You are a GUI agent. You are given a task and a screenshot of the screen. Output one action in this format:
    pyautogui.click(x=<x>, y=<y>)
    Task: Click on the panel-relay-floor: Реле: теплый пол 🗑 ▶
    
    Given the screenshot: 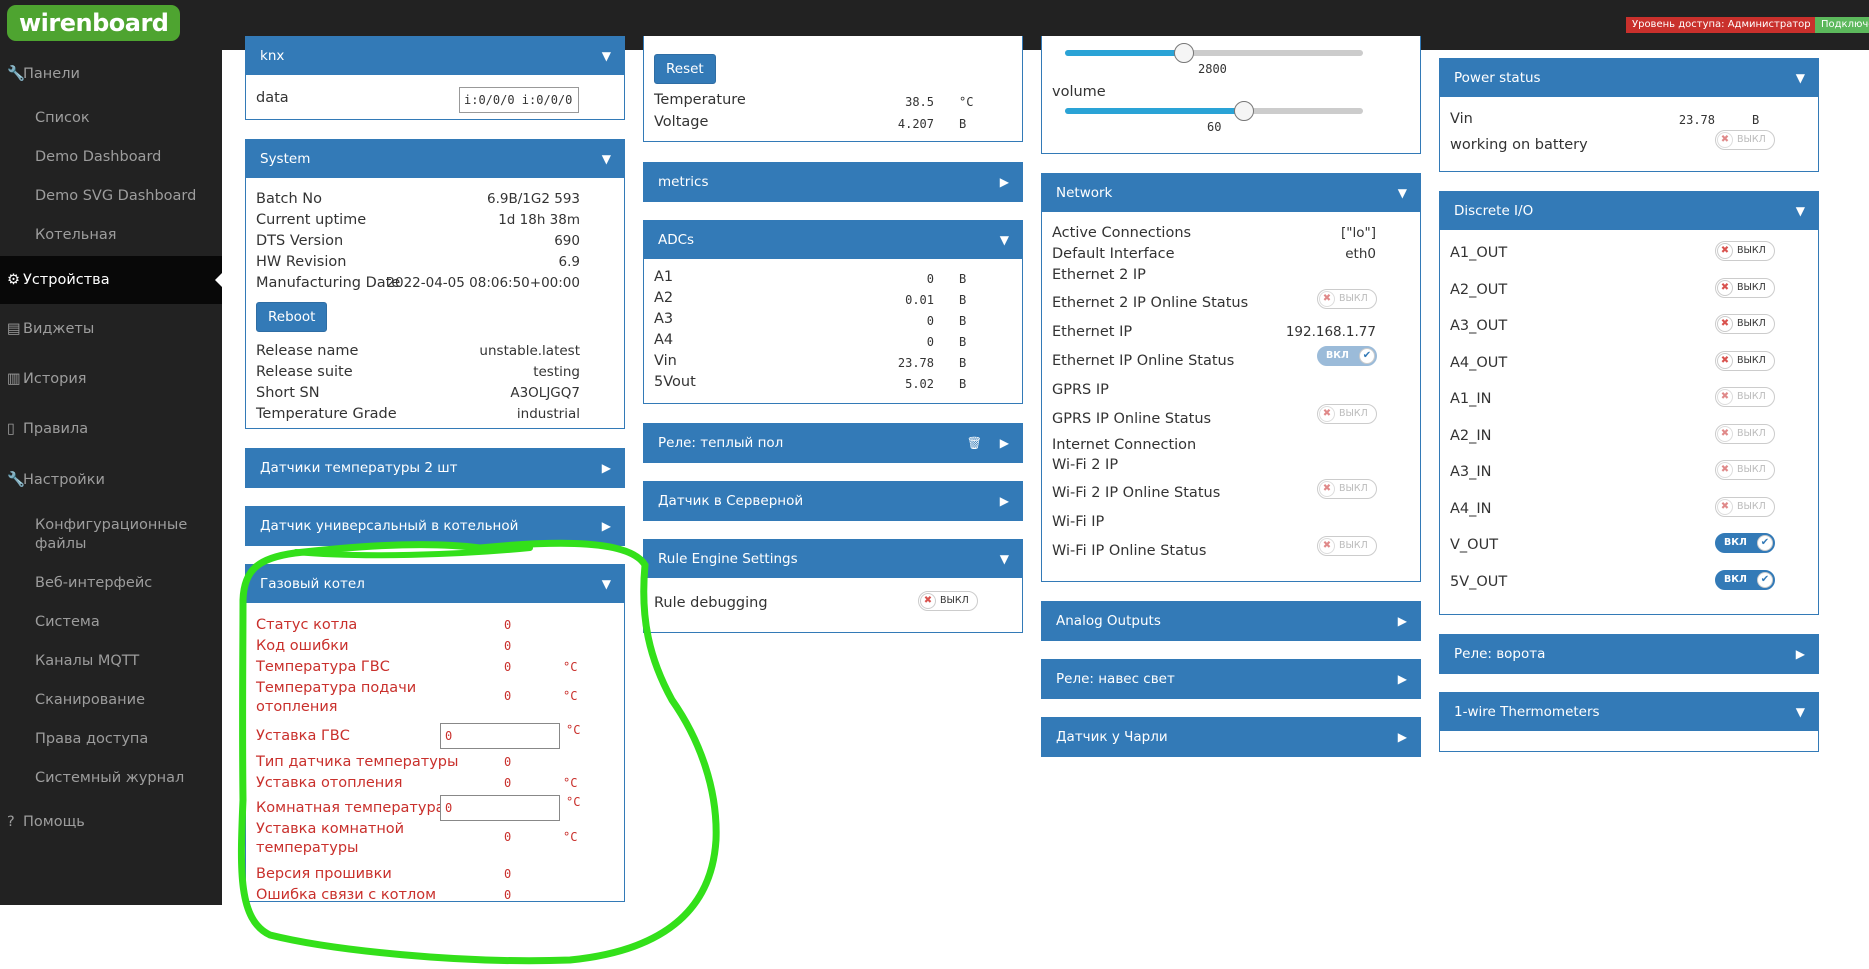 What is the action you would take?
    pyautogui.click(x=833, y=443)
    